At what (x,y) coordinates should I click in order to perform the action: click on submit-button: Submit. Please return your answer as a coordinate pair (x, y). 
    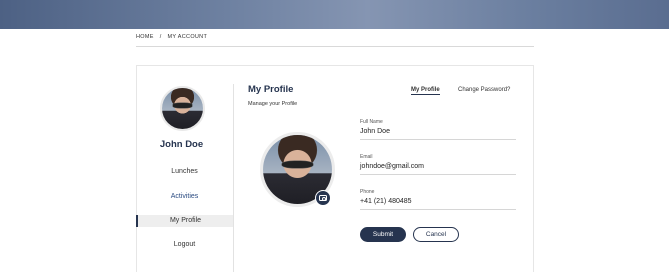
    Looking at the image, I should click on (383, 234).